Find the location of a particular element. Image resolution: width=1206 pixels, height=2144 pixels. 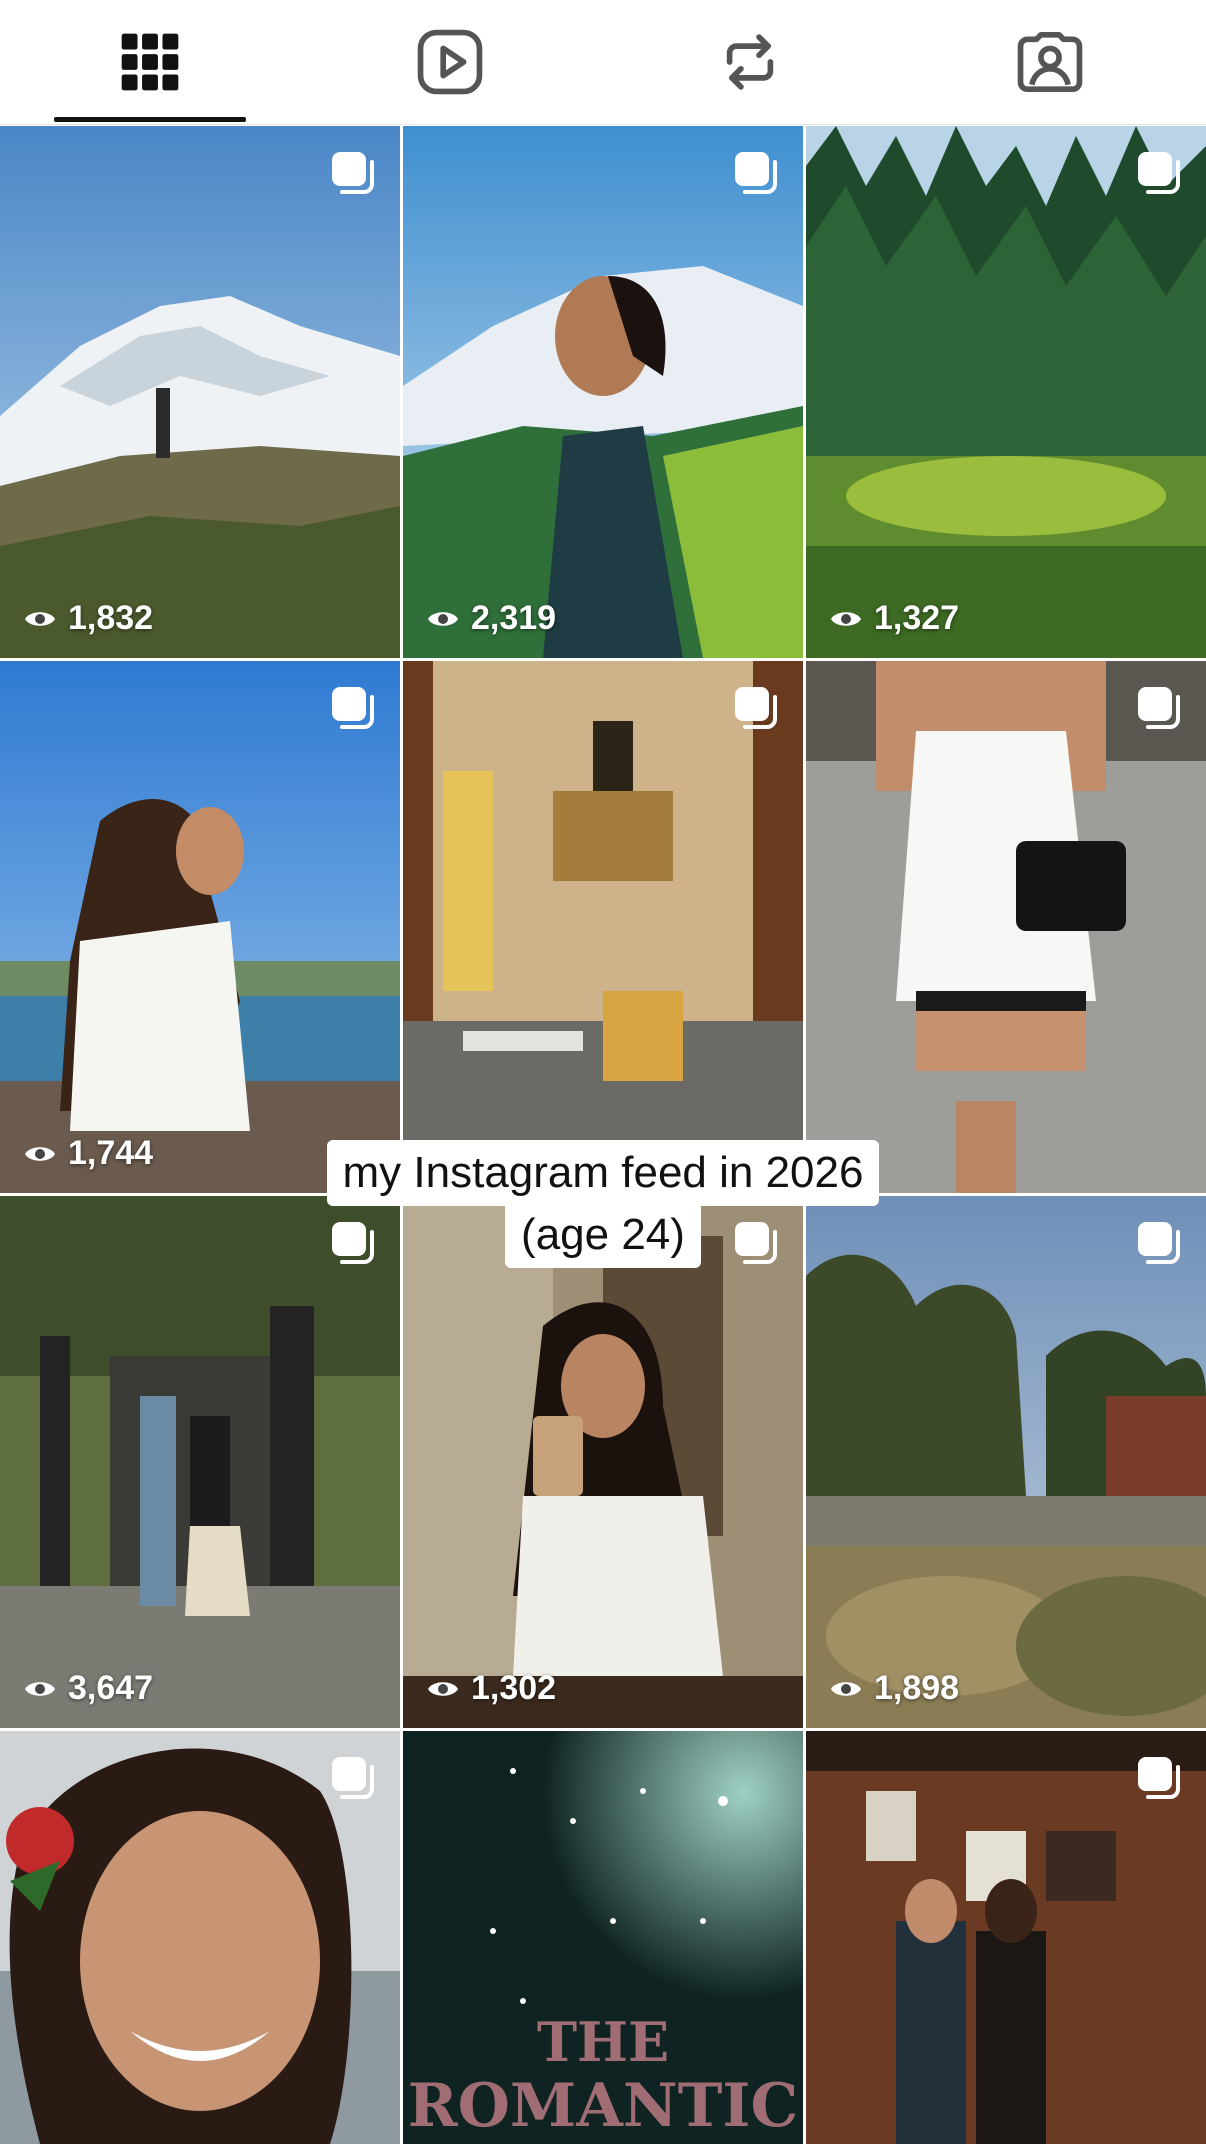

view-count: 1,327 is located at coordinates (893, 618).